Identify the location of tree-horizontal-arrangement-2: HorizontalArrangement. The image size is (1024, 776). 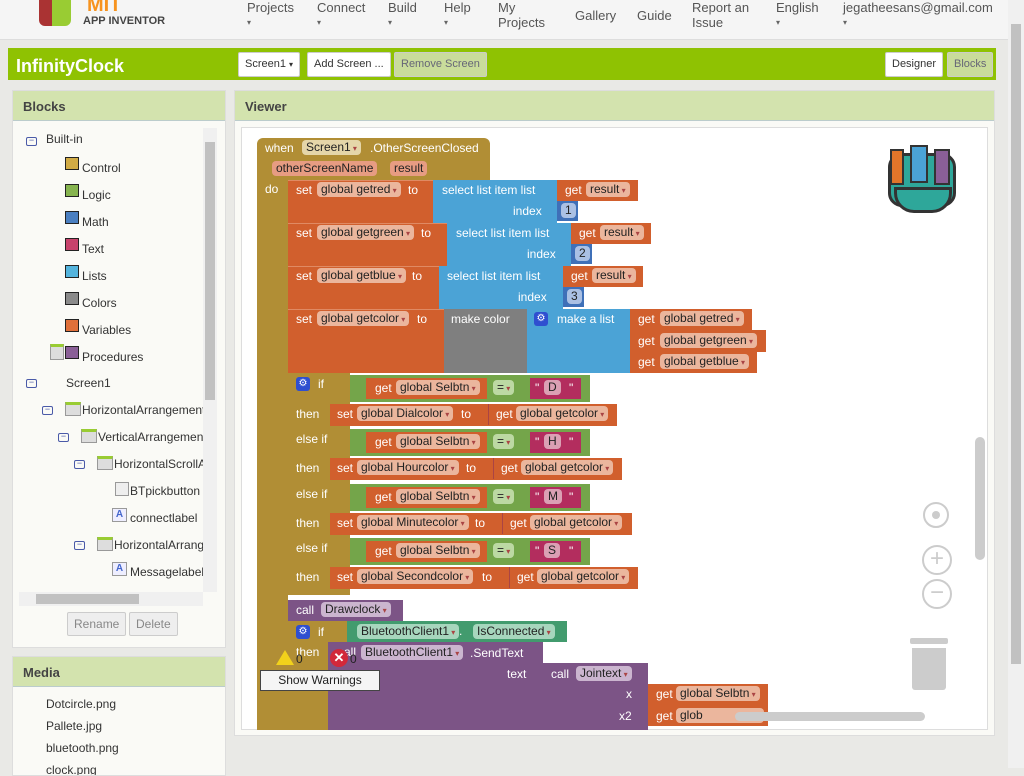
(158, 545).